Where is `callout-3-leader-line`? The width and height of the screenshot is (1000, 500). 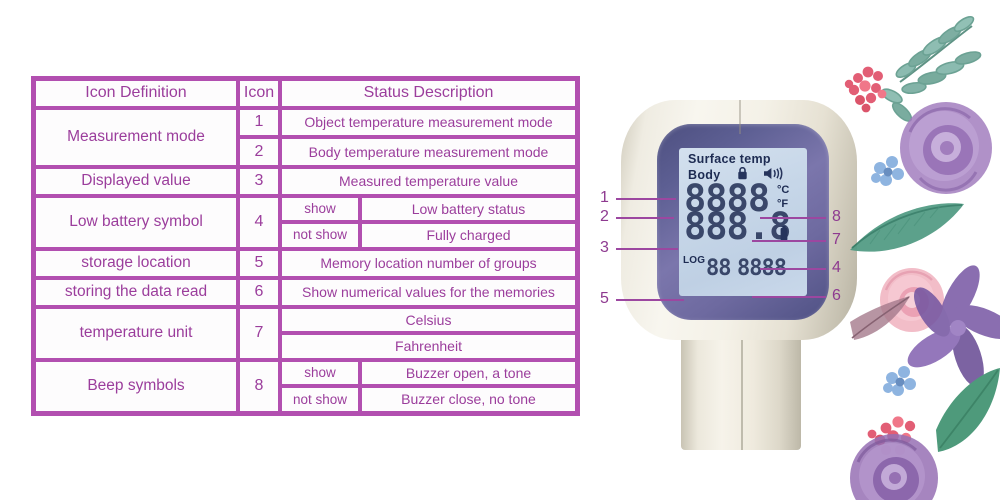
callout-3-leader-line is located at coordinates (647, 249).